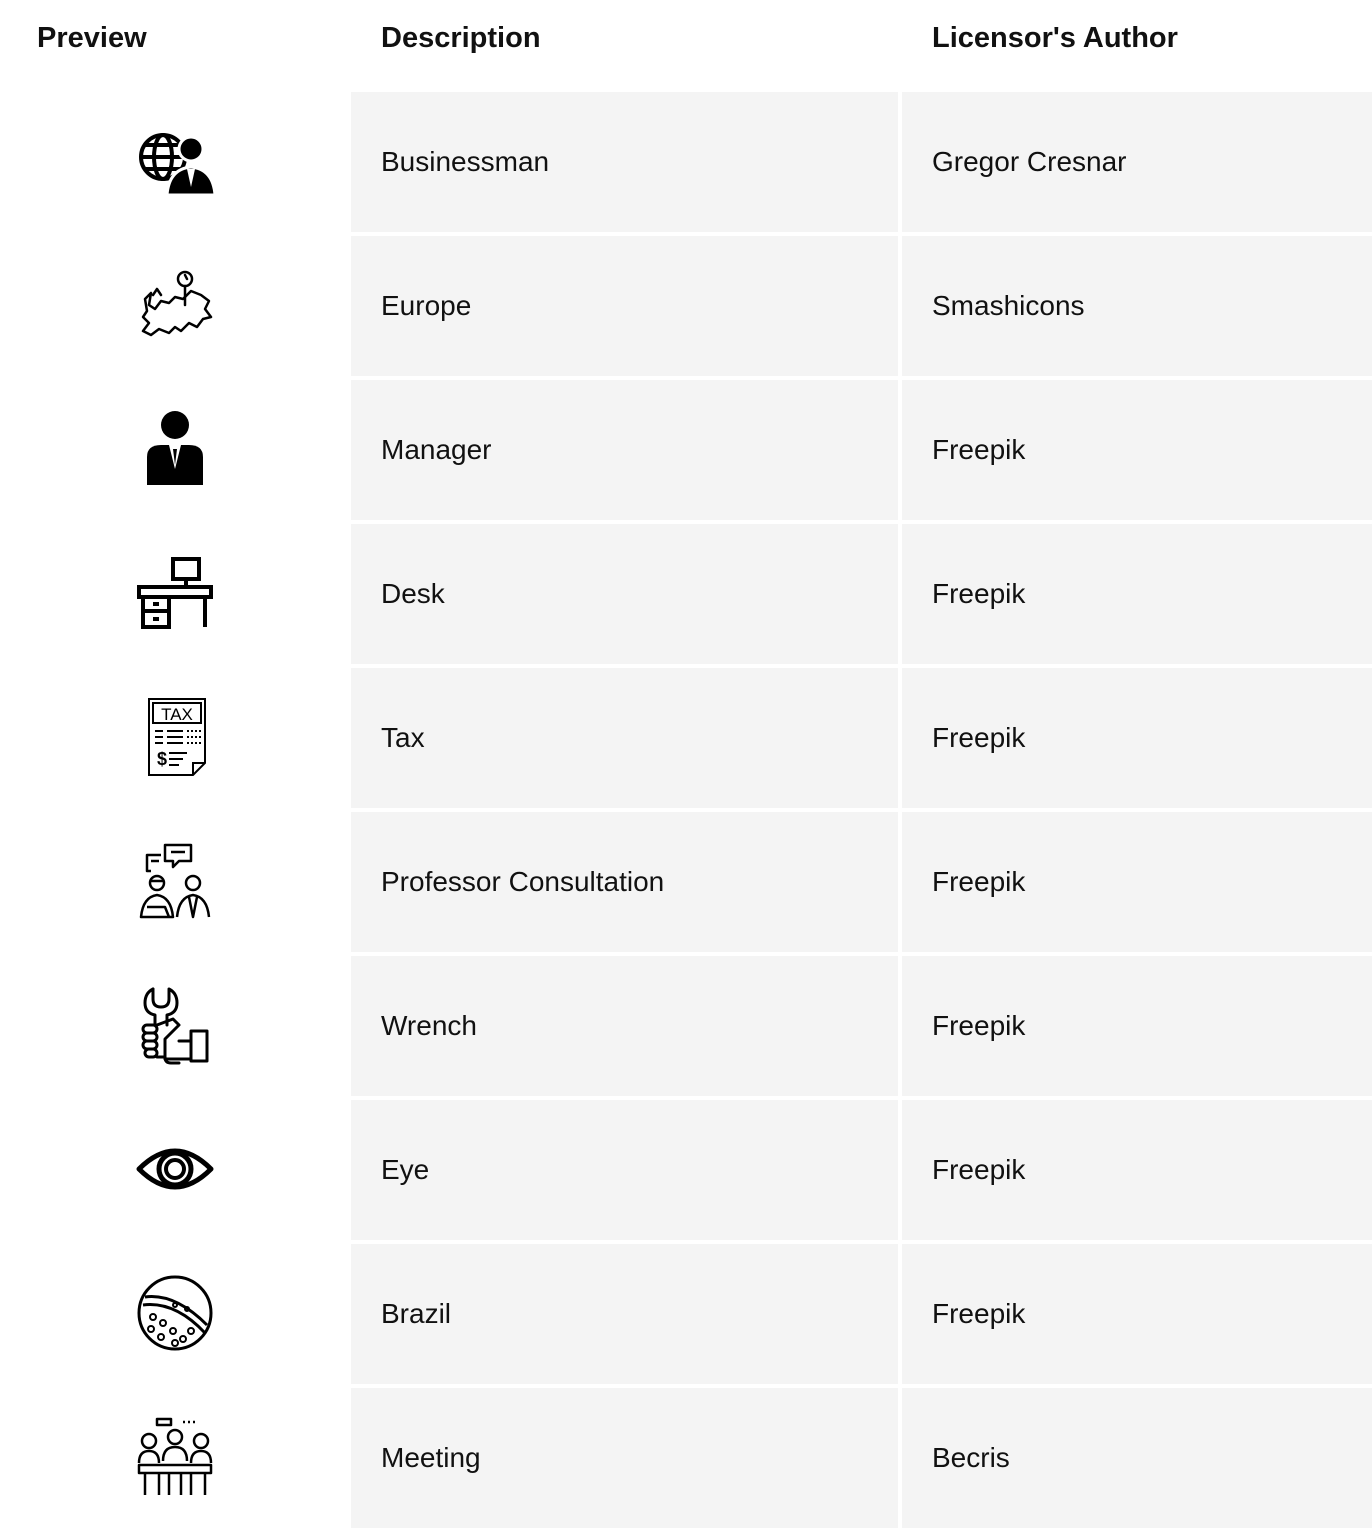 The image size is (1372, 1530). What do you see at coordinates (426, 305) in the screenshot?
I see `row-description: Europe` at bounding box center [426, 305].